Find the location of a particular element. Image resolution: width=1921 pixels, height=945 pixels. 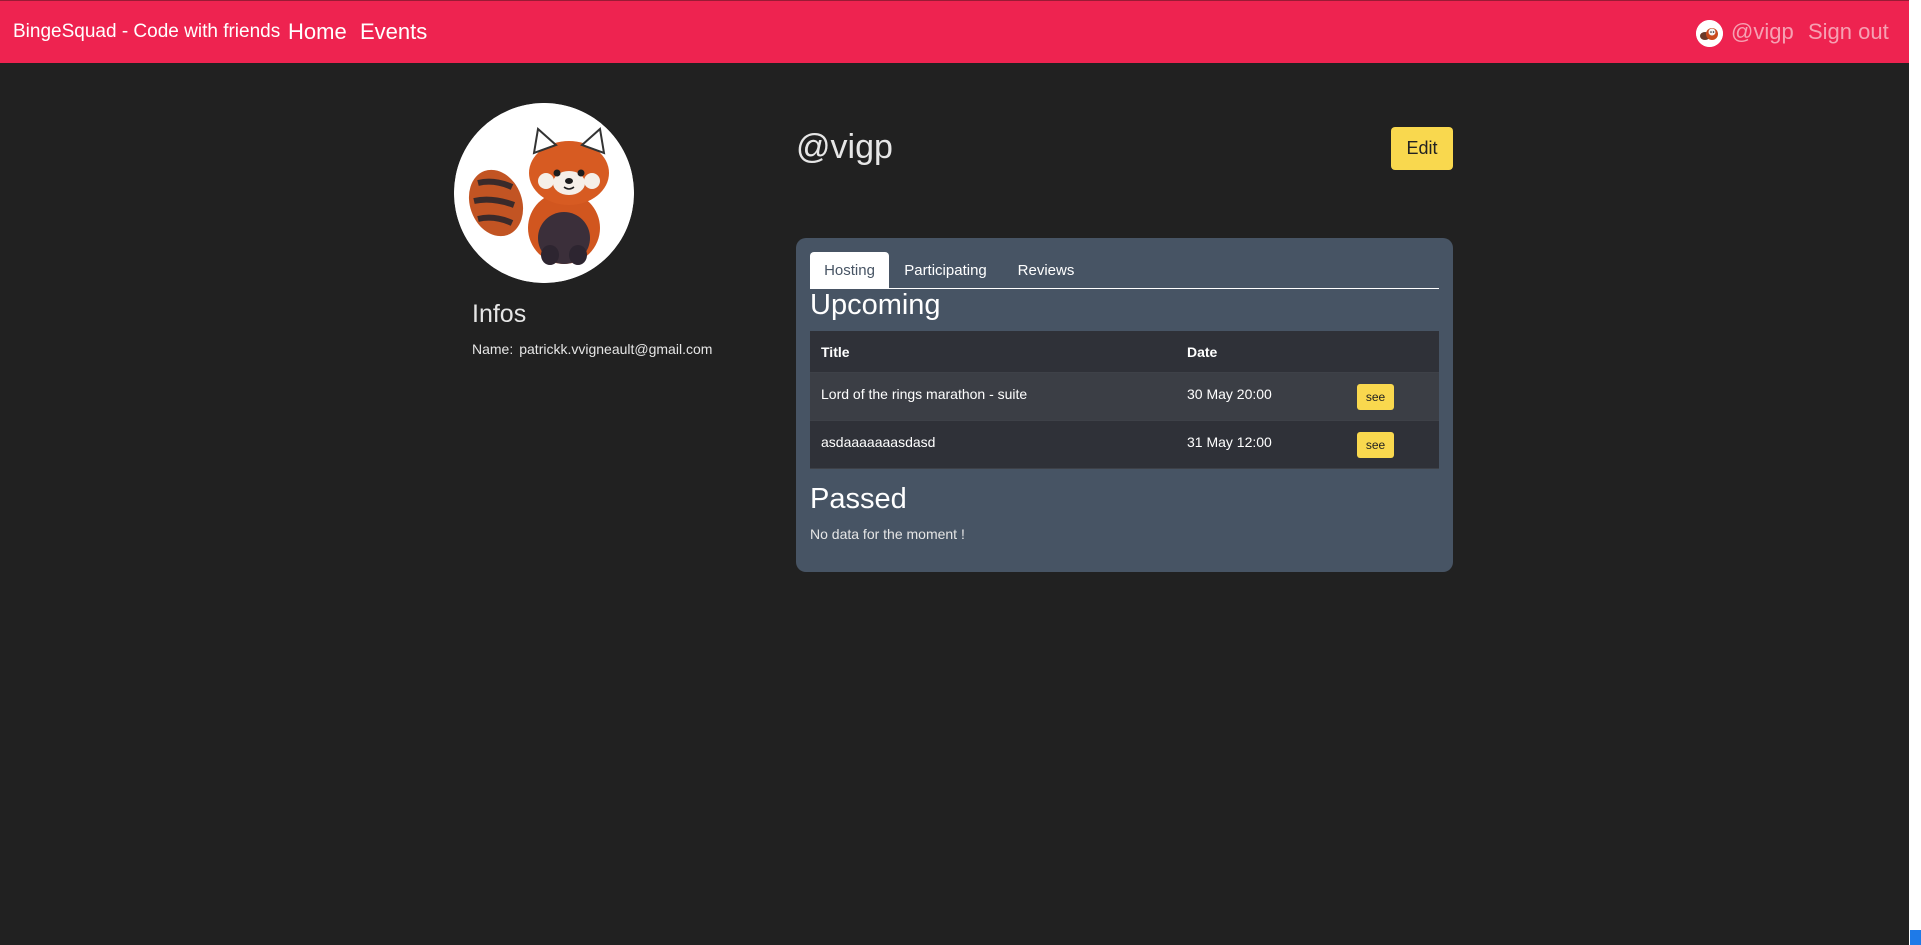

passed-heading: Passed is located at coordinates (858, 499).